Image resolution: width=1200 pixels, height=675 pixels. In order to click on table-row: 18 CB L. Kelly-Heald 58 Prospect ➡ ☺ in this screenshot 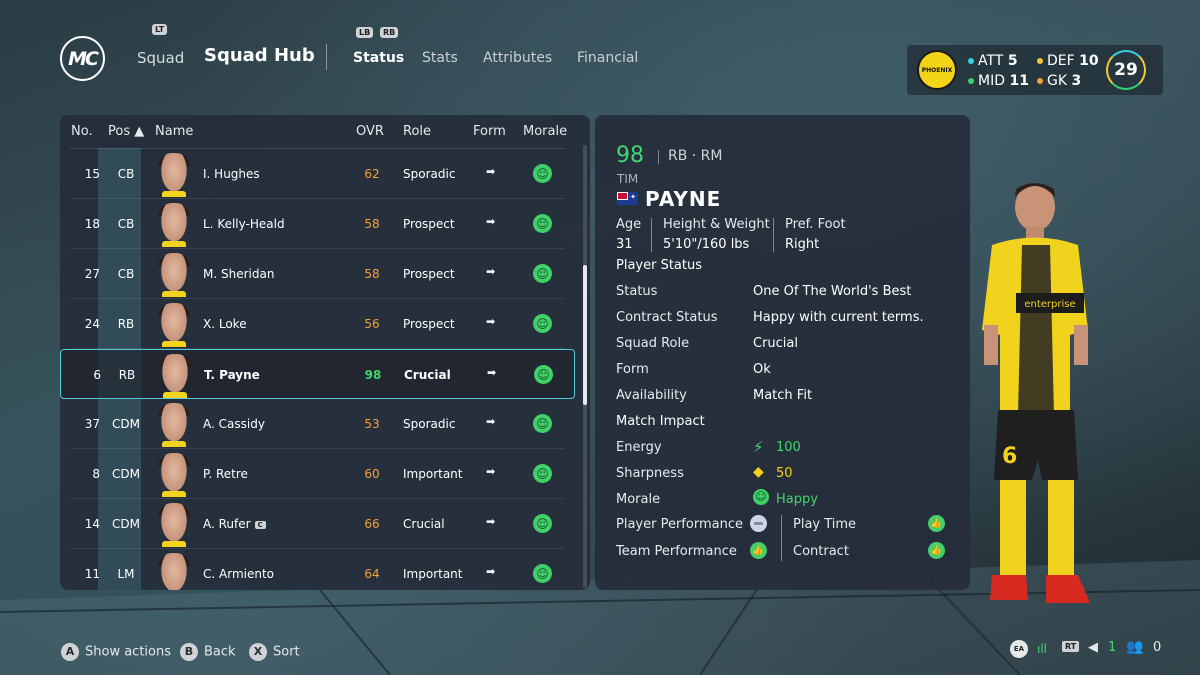, I will do `click(317, 224)`.